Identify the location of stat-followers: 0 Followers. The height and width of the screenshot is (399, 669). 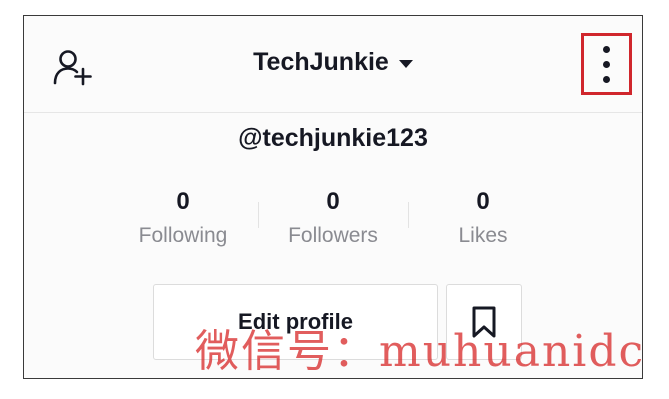
(333, 219).